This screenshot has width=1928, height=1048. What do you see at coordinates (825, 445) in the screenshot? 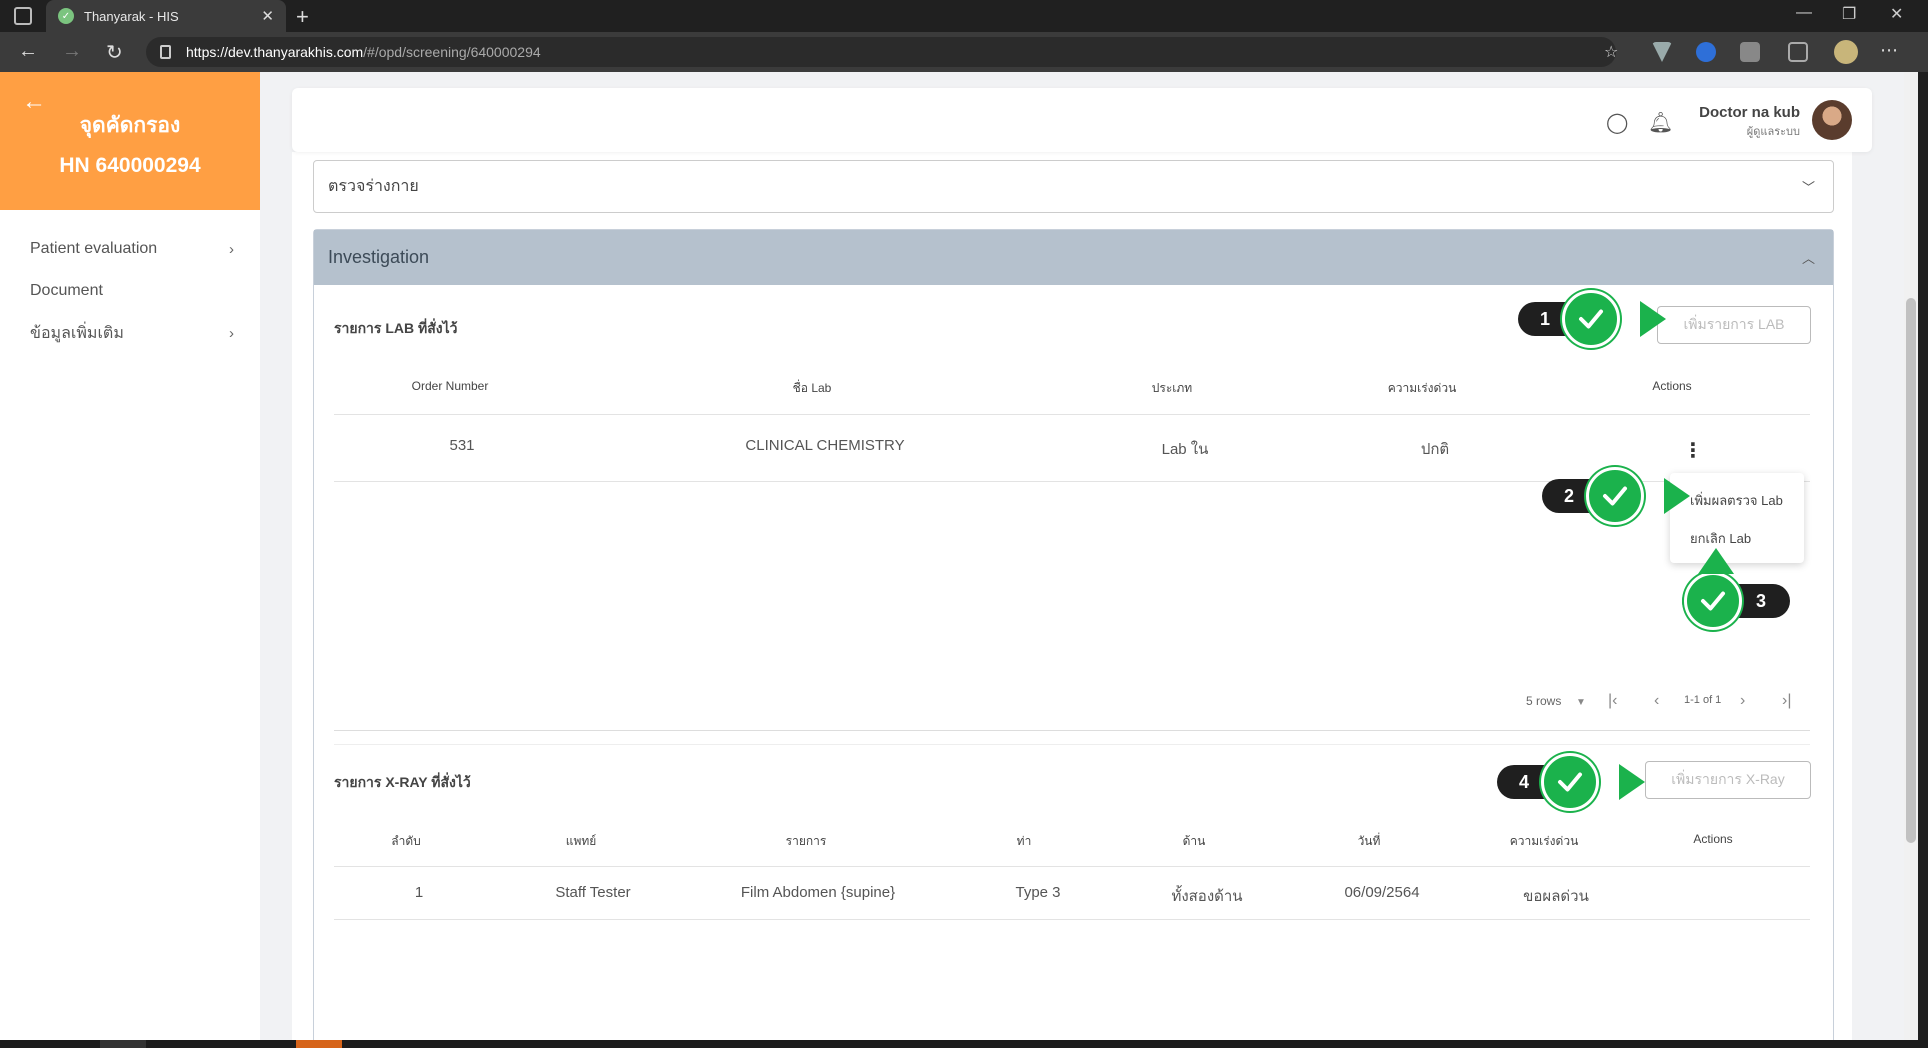
I see `lab-name-cell: CLINICAL CHEMISTRY` at bounding box center [825, 445].